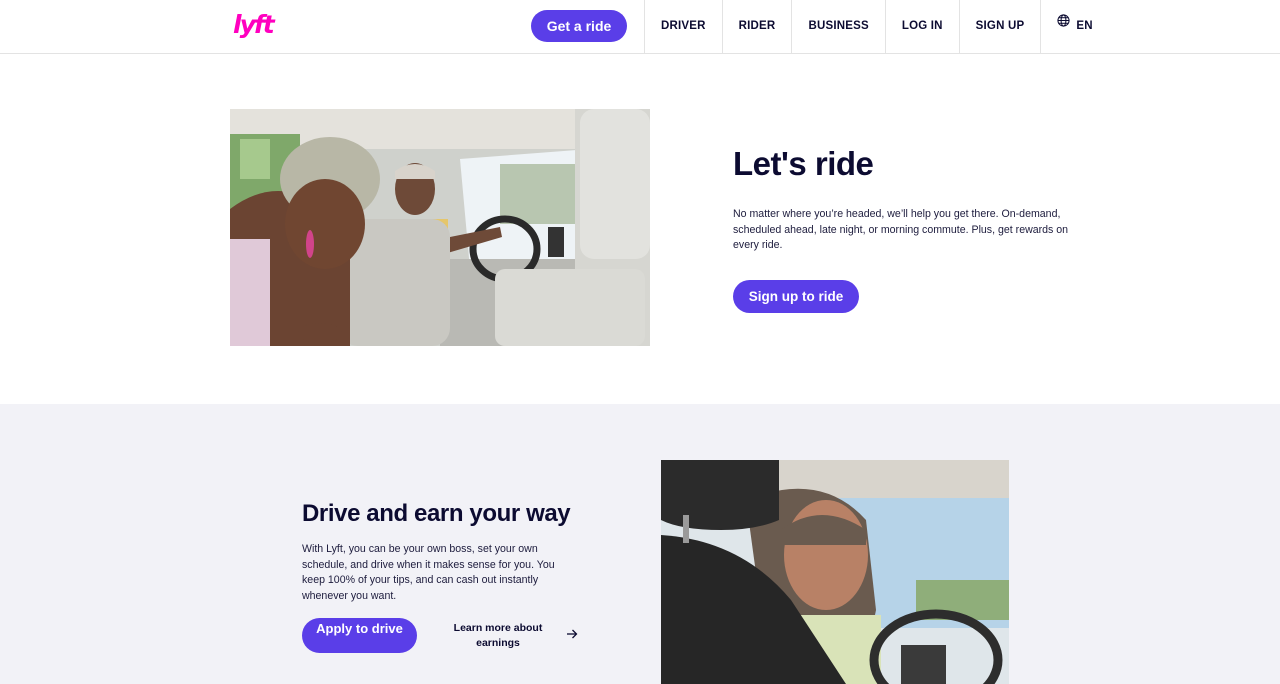 The height and width of the screenshot is (684, 1280). Describe the element at coordinates (921, 26) in the screenshot. I see `nav-log-in: LOG IN` at that location.